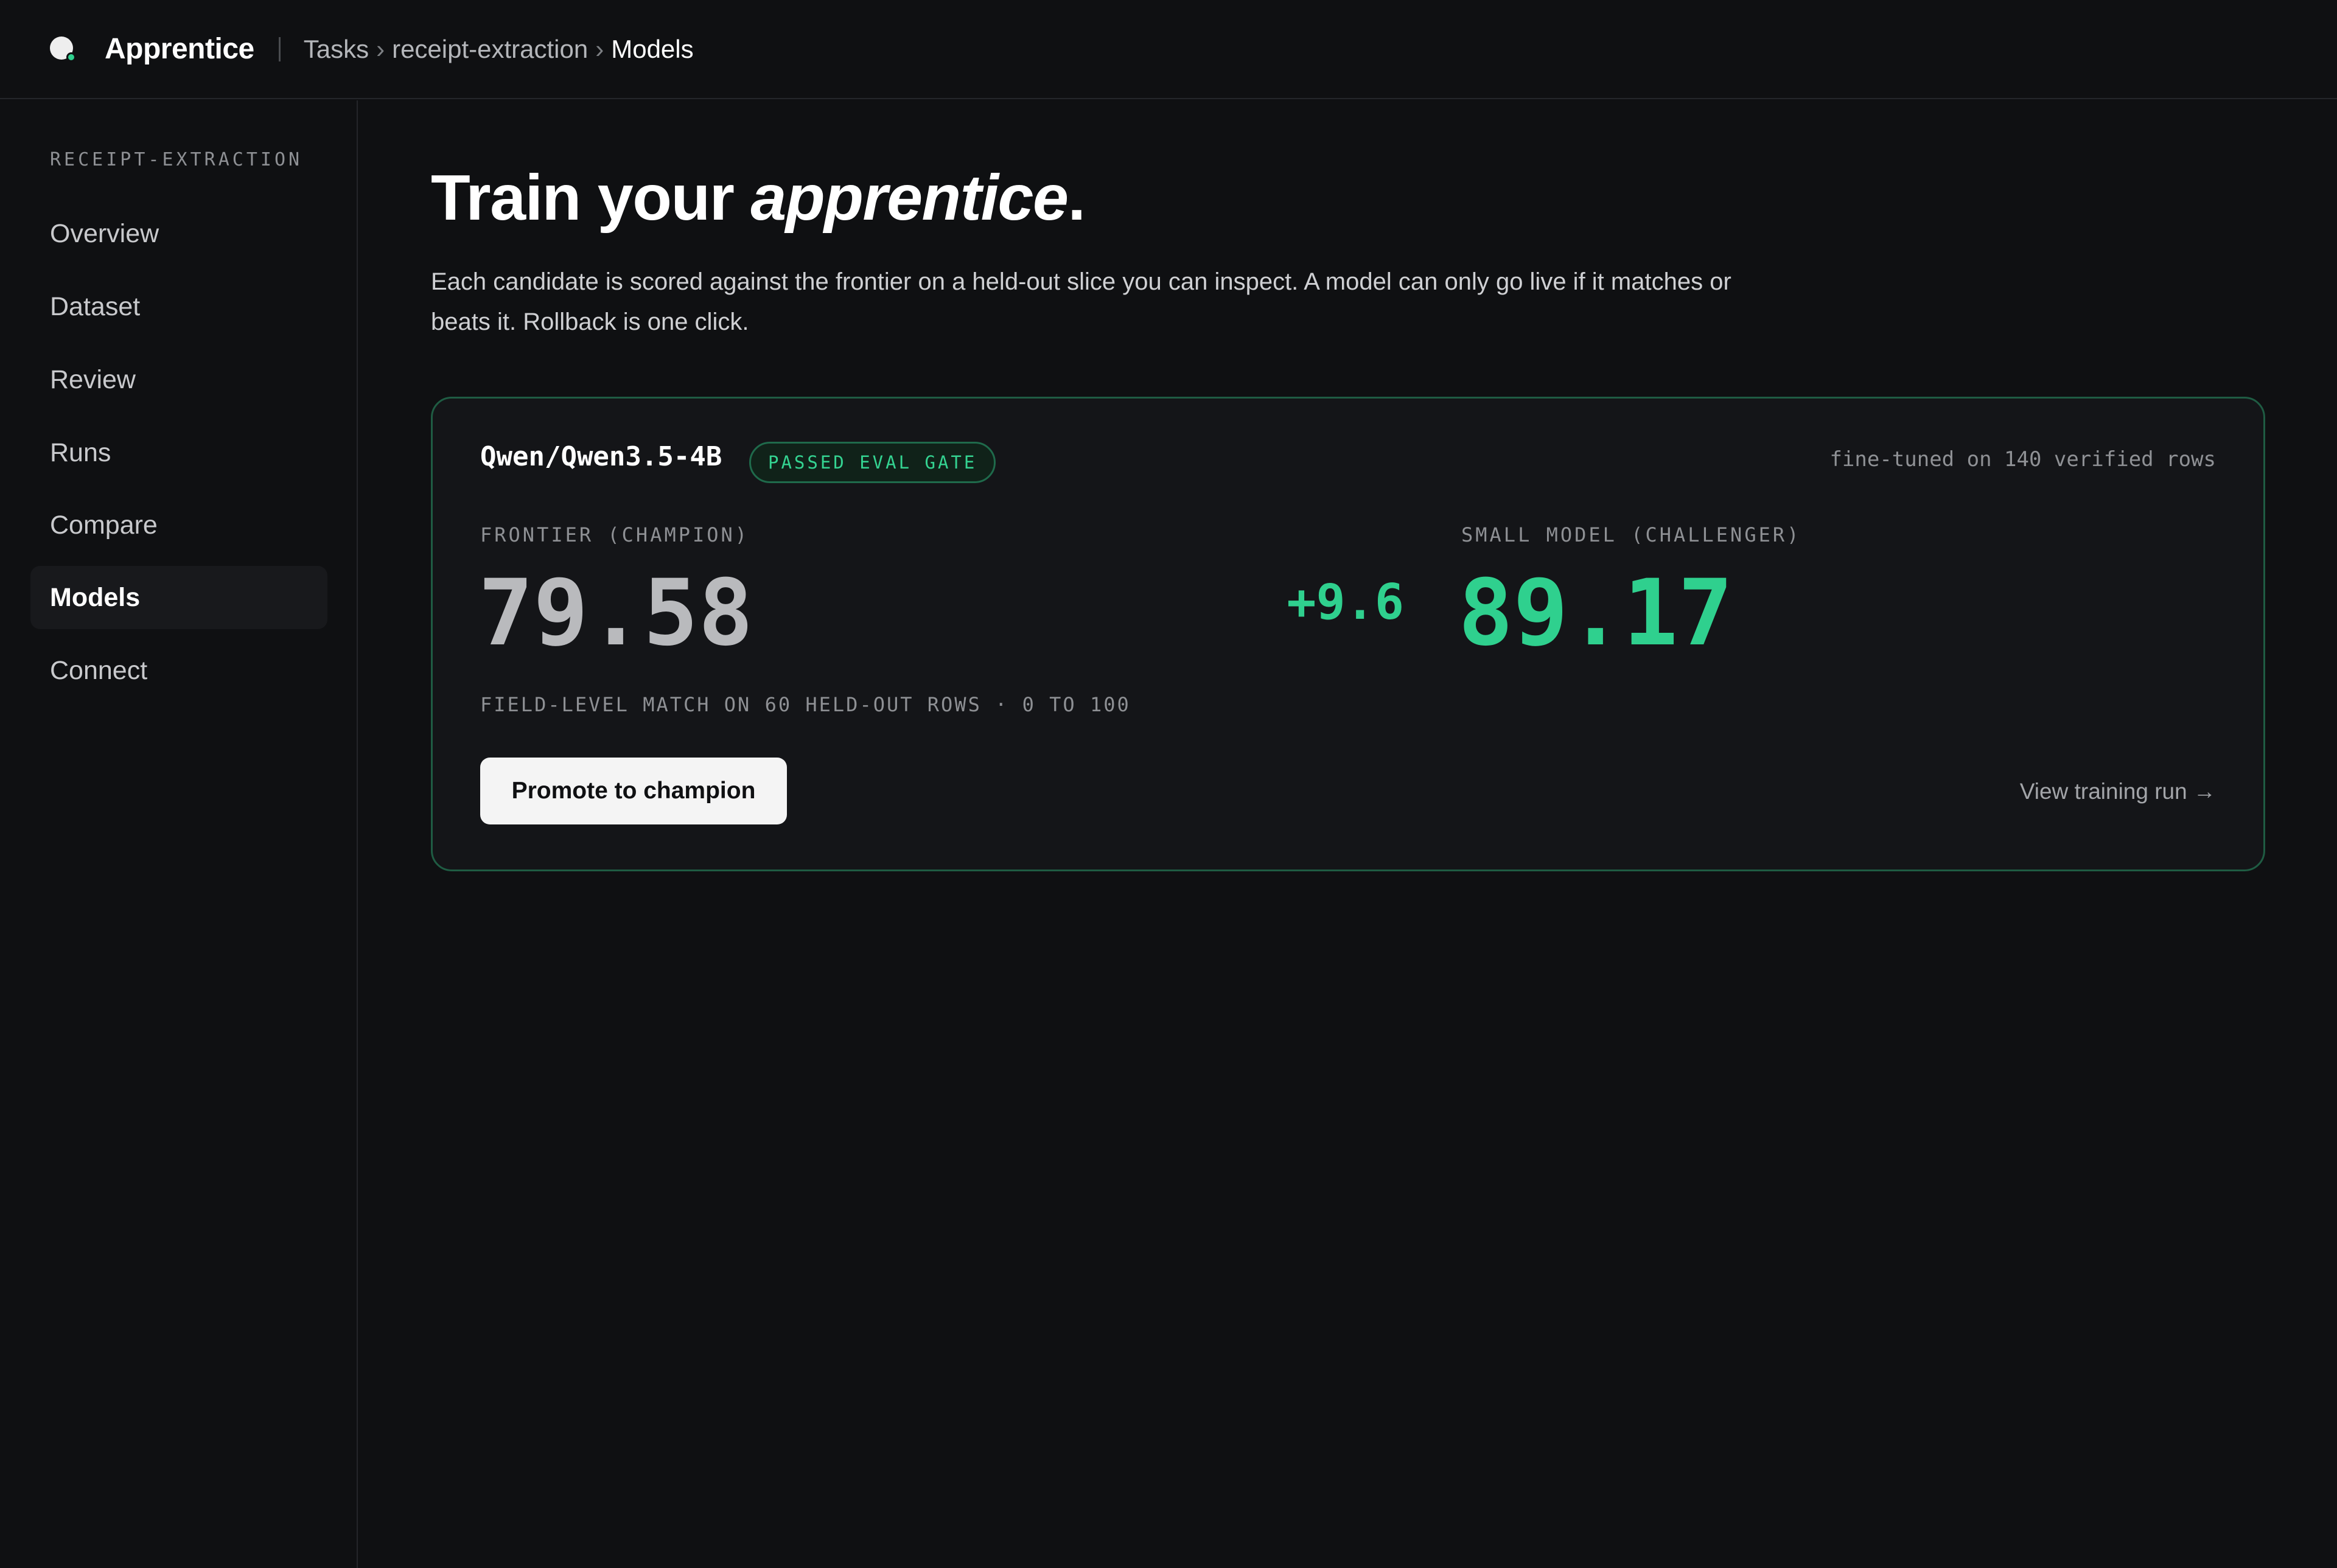  Describe the element at coordinates (873, 462) in the screenshot. I see `status-badge: PASSED EVAL GATE` at that location.